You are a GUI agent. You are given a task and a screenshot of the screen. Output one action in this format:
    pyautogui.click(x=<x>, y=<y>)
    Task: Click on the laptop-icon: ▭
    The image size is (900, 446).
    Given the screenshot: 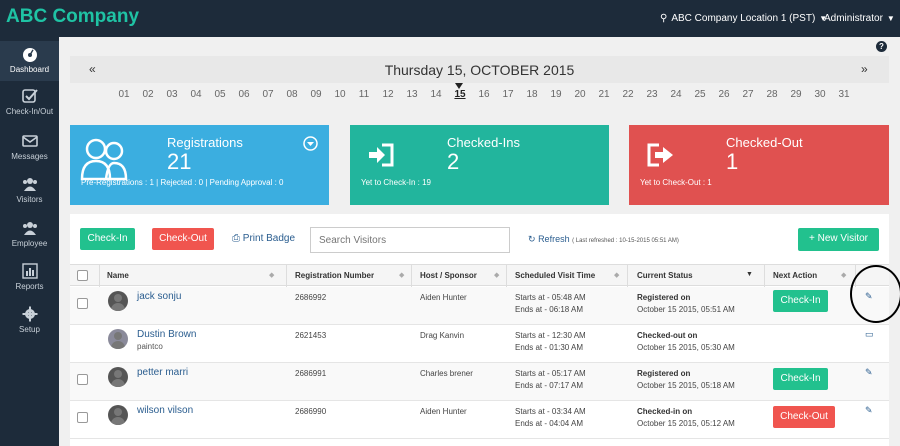 What is the action you would take?
    pyautogui.click(x=869, y=334)
    